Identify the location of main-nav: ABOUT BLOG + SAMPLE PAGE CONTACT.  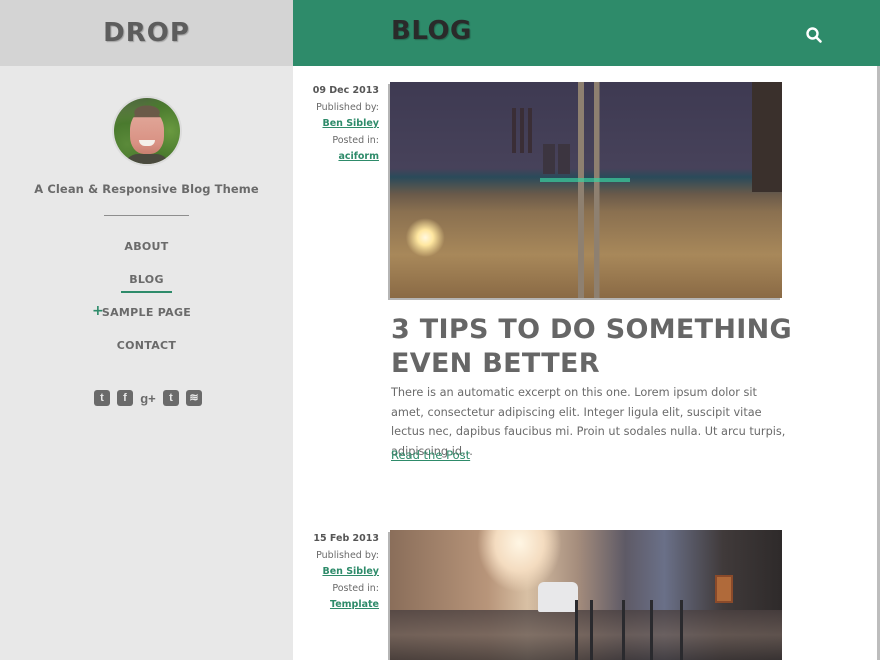
(146, 306).